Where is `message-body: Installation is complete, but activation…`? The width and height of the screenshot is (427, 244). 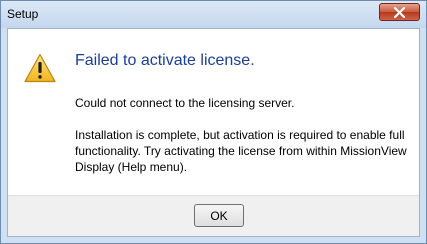 message-body: Installation is complete, but activation… is located at coordinates (241, 151).